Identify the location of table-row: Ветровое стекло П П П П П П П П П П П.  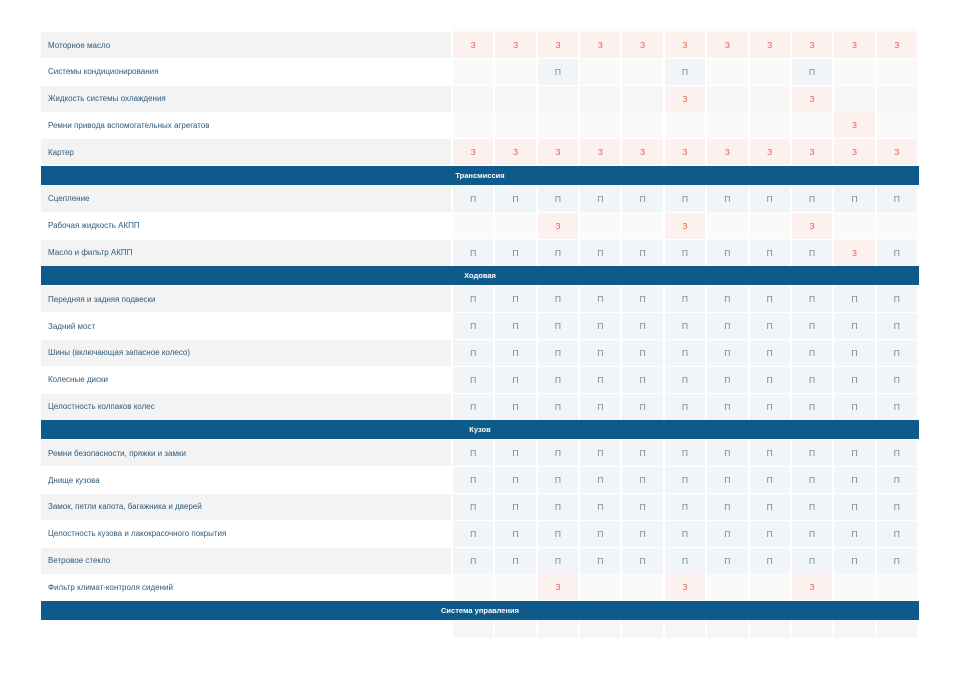
(480, 560).